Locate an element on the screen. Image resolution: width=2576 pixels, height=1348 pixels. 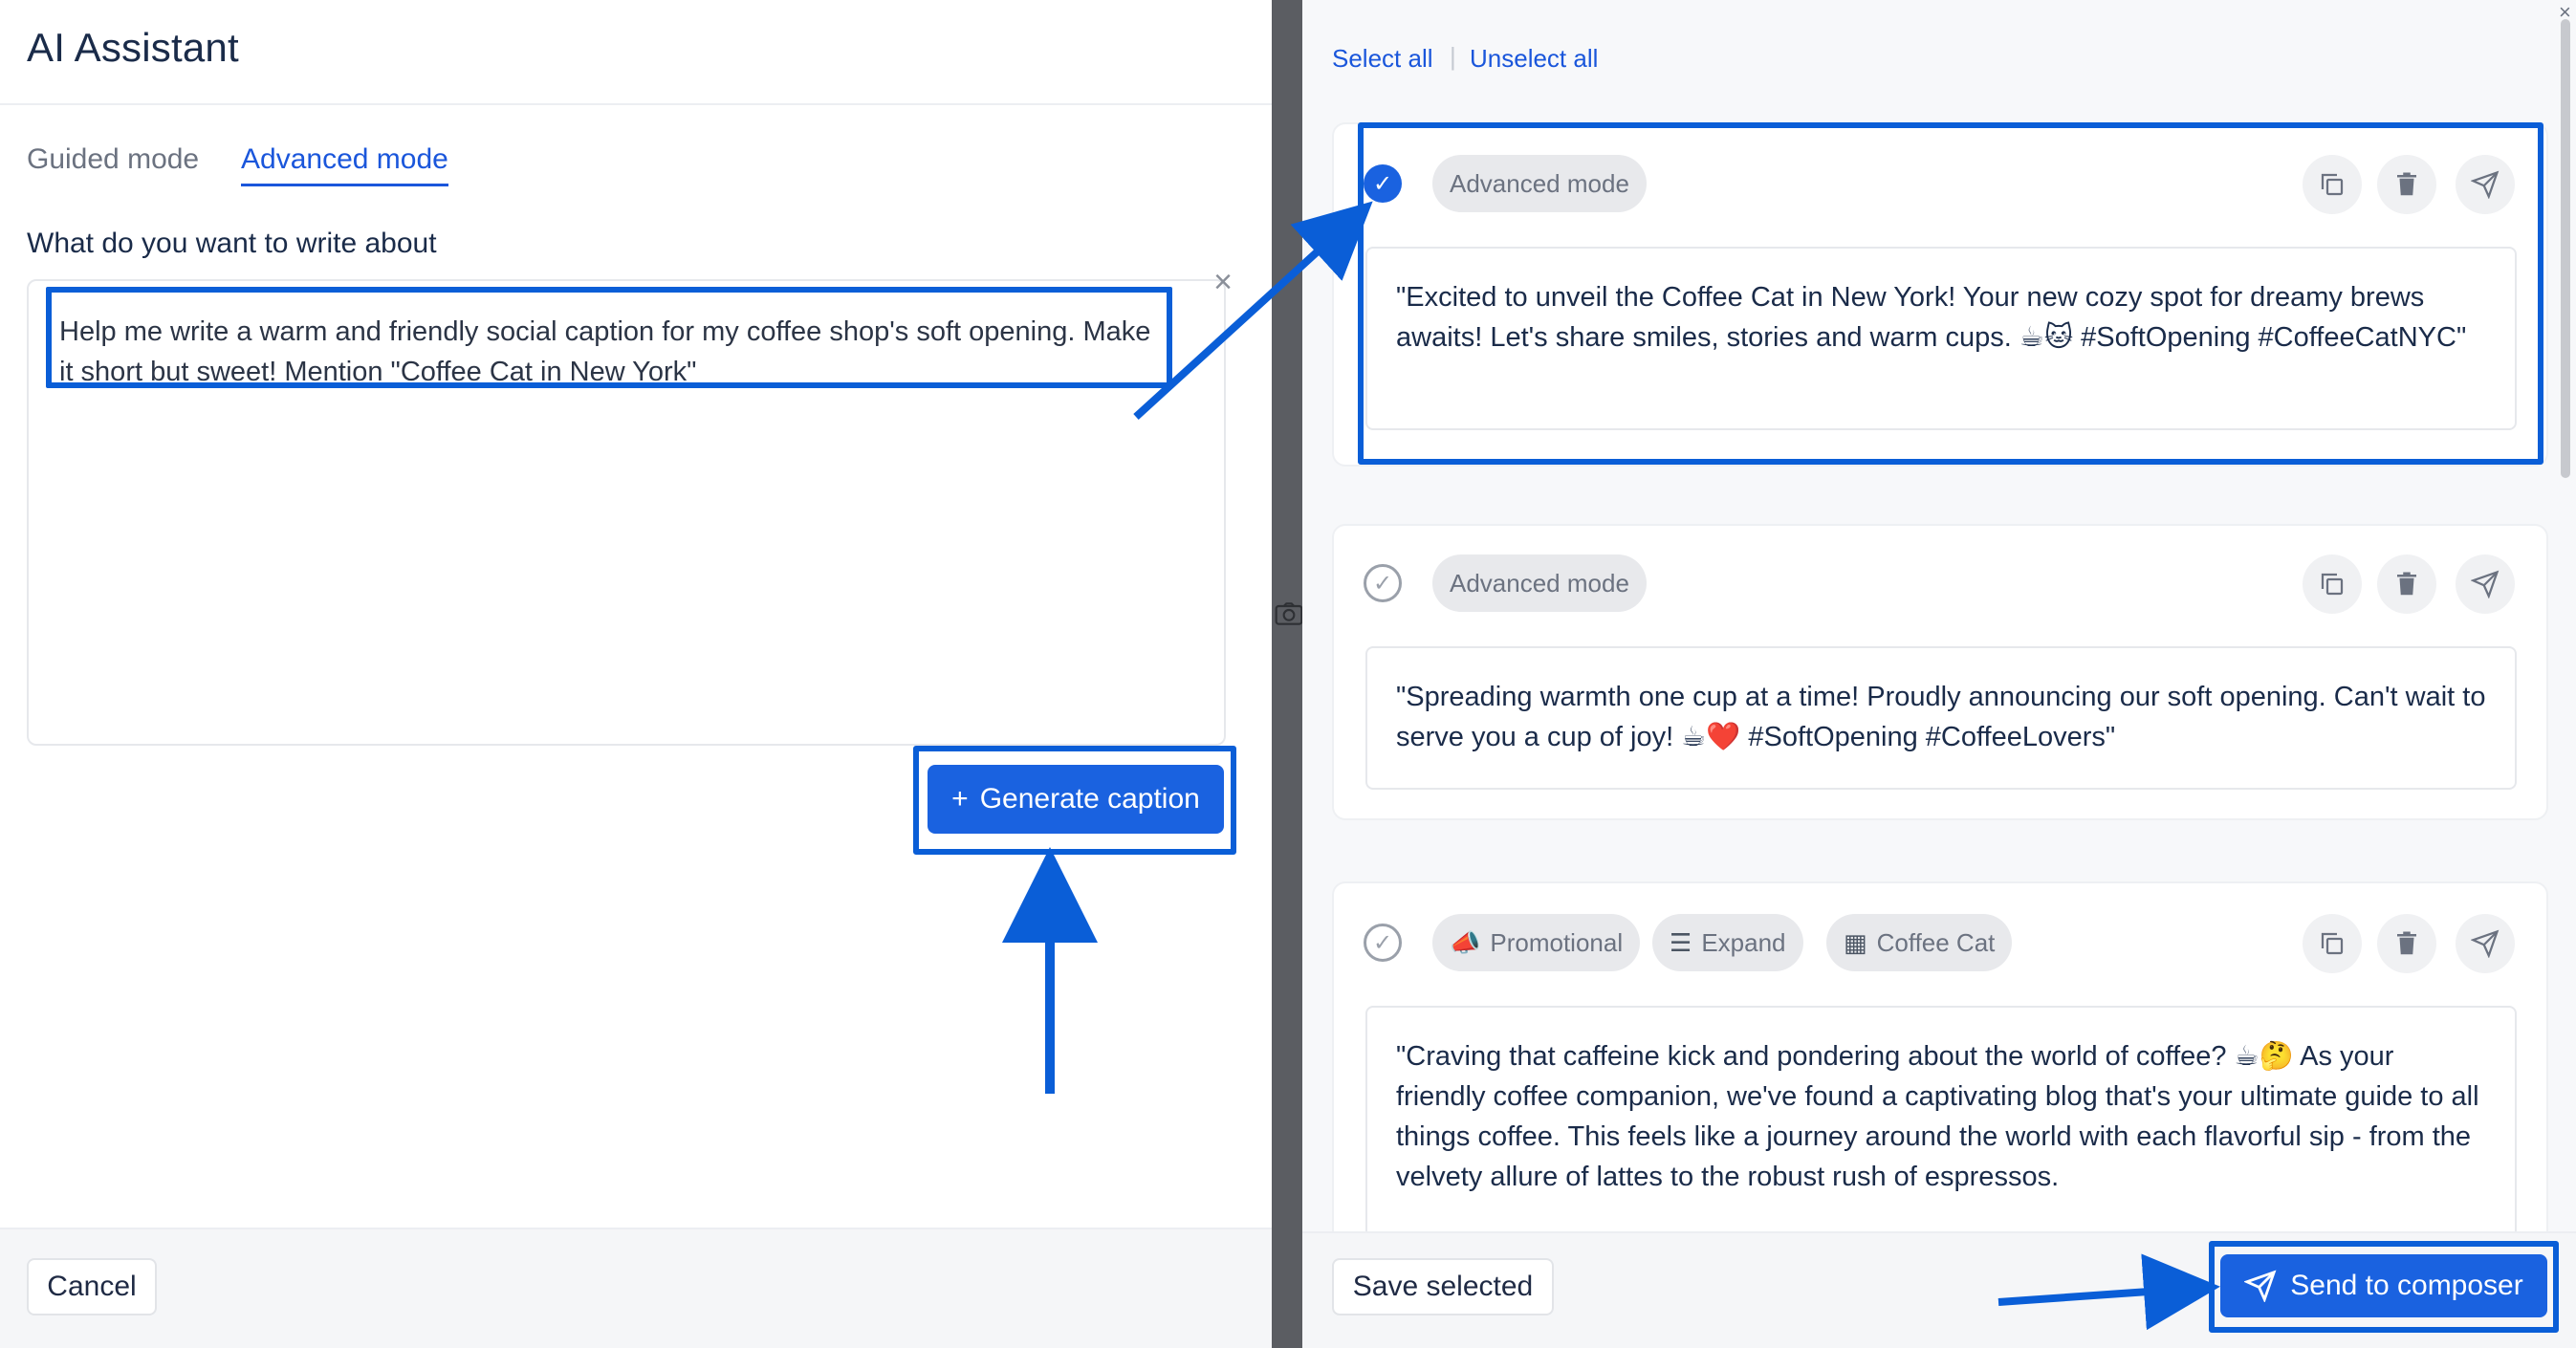
generate-highlight-box is located at coordinates (1074, 800).